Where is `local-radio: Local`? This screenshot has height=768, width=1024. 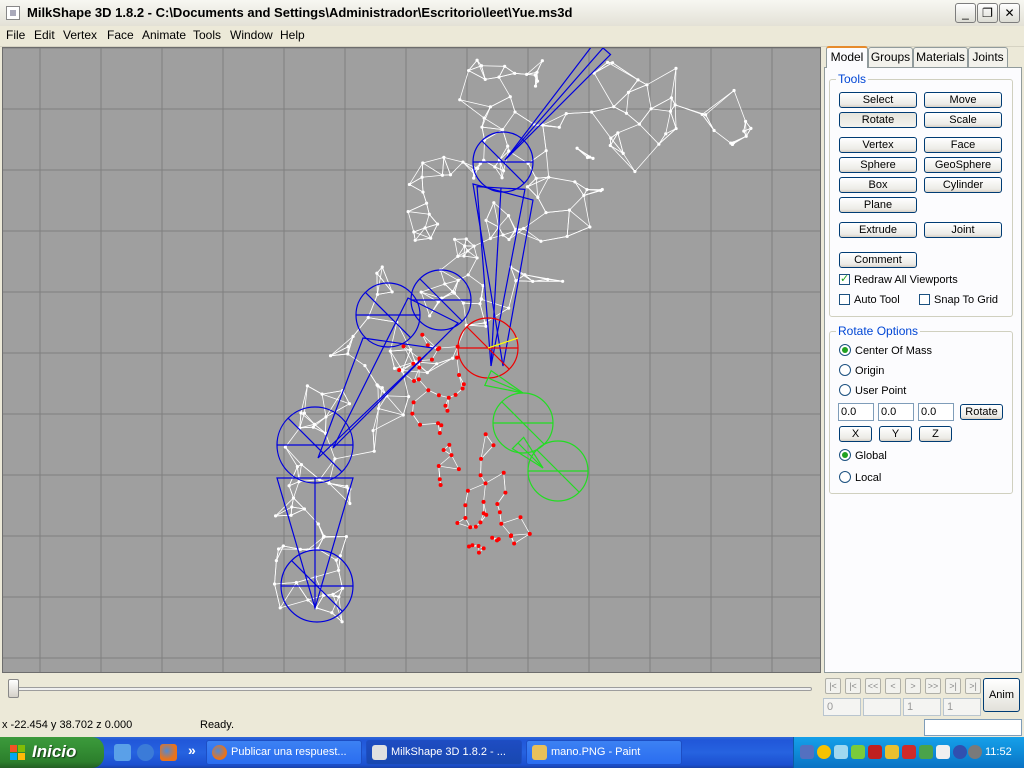
local-radio: Local is located at coordinates (860, 477).